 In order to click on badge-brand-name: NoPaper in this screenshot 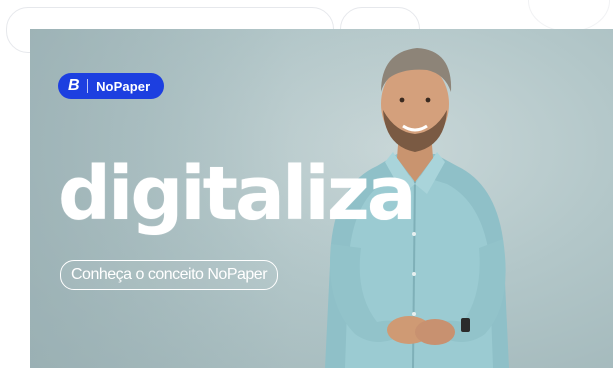, I will do `click(123, 86)`.